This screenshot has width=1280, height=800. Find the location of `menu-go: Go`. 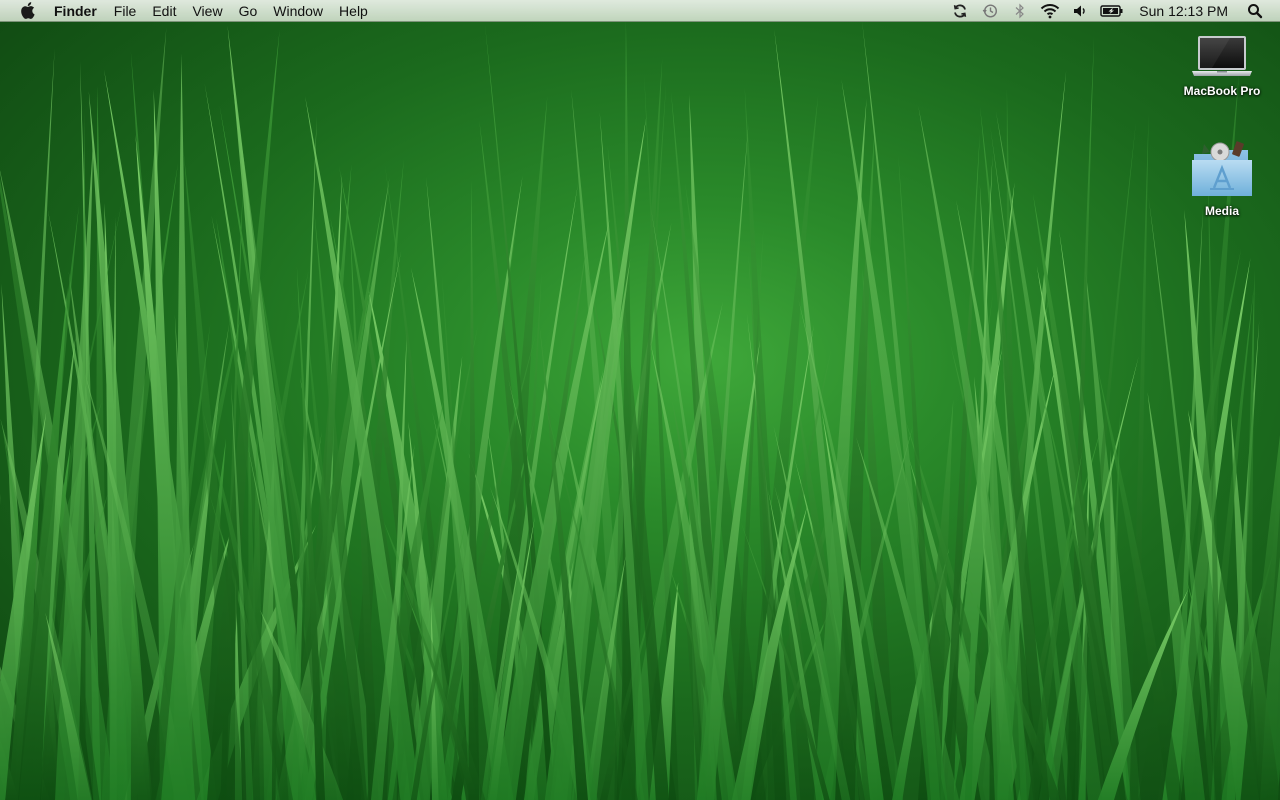

menu-go: Go is located at coordinates (248, 11).